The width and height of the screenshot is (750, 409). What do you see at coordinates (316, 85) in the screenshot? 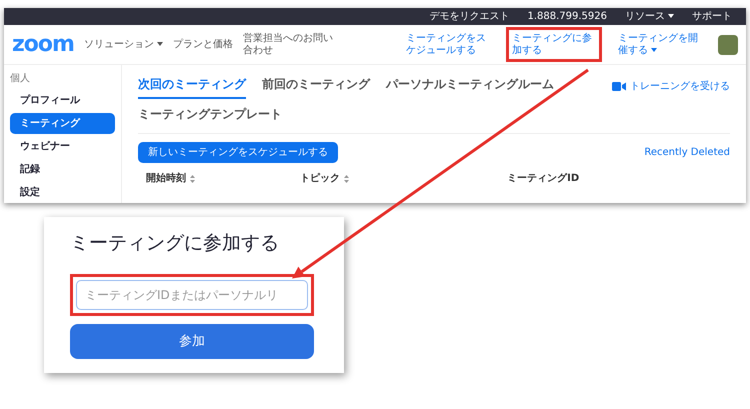
I see `tab: 前回のミーティング` at bounding box center [316, 85].